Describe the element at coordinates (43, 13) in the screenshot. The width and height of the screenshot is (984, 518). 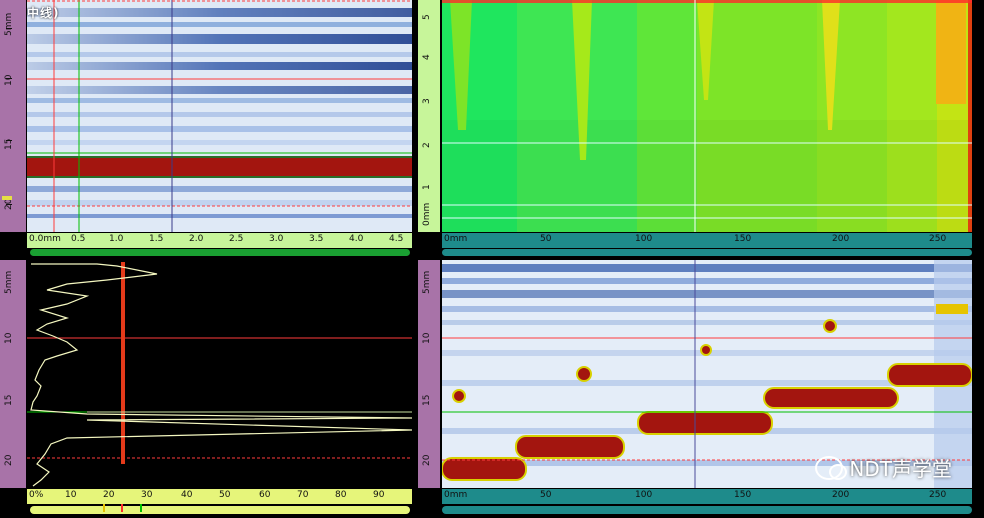
I see `view-title: 中线)` at that location.